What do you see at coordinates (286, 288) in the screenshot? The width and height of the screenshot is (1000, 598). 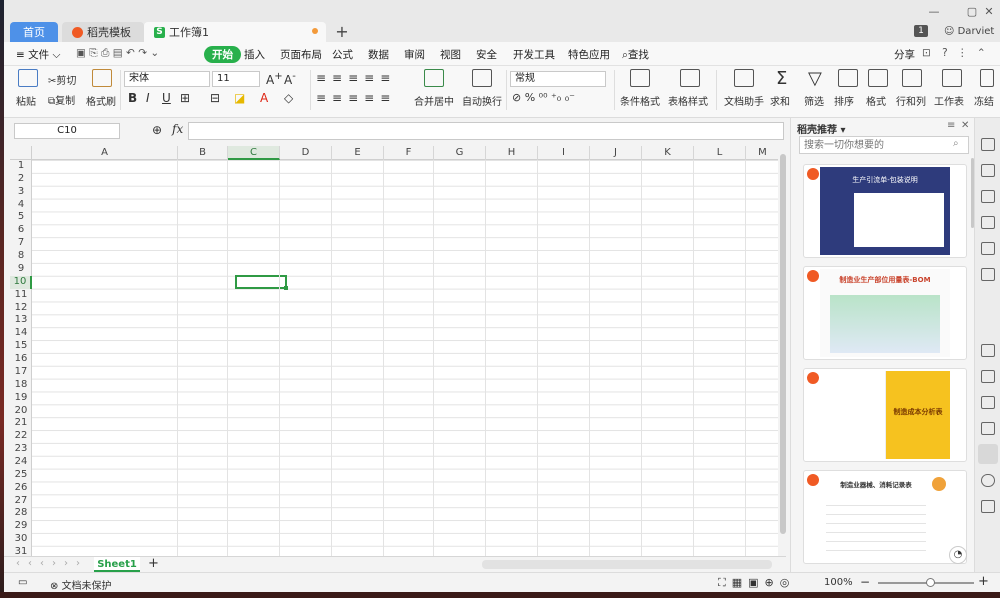 I see `fill-handle` at bounding box center [286, 288].